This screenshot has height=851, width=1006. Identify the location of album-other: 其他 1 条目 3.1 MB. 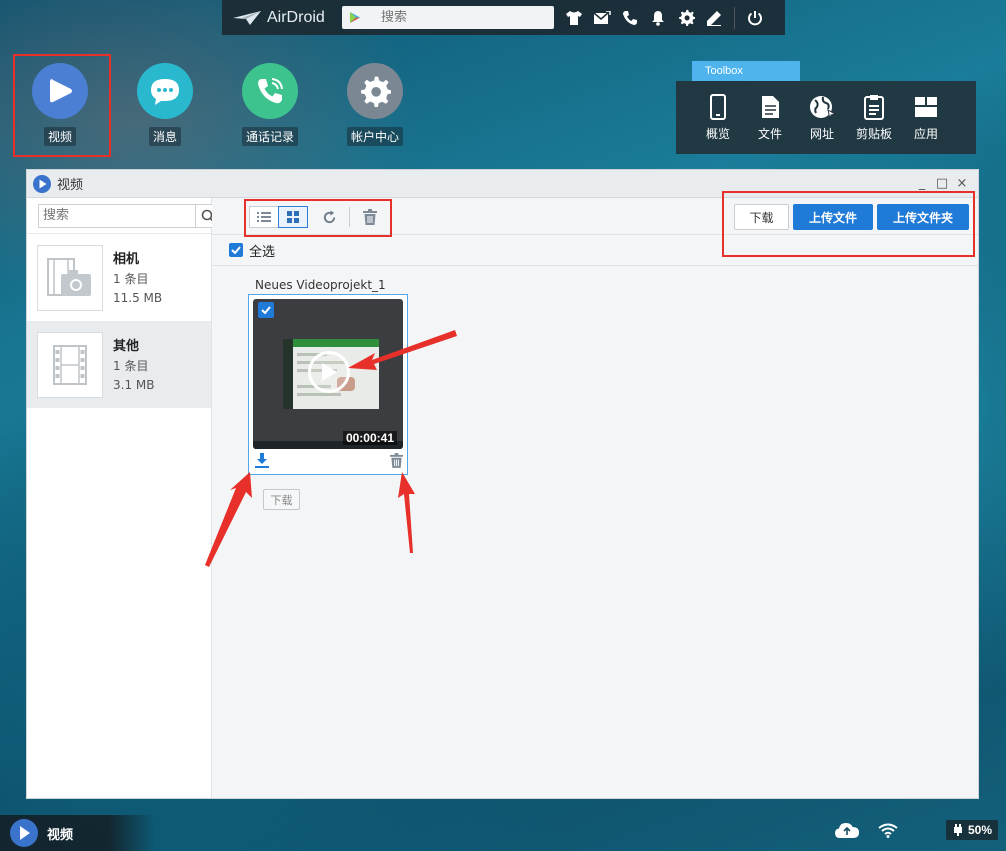
(119, 364).